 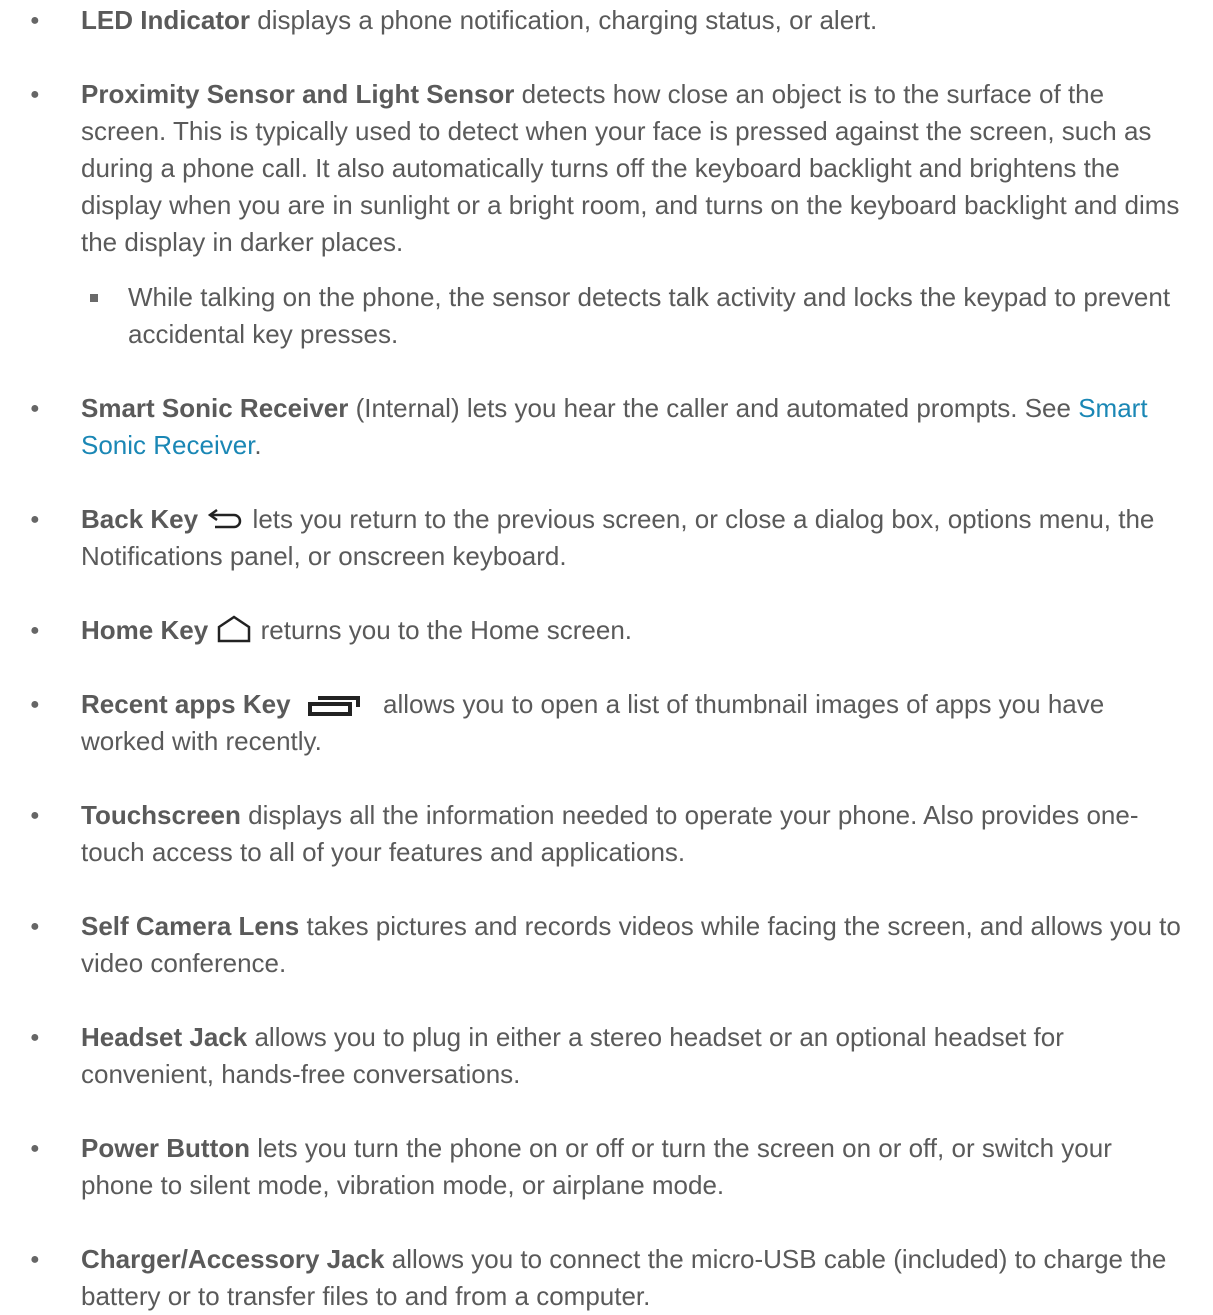 What do you see at coordinates (225, 518) in the screenshot?
I see `back-arrow-icon` at bounding box center [225, 518].